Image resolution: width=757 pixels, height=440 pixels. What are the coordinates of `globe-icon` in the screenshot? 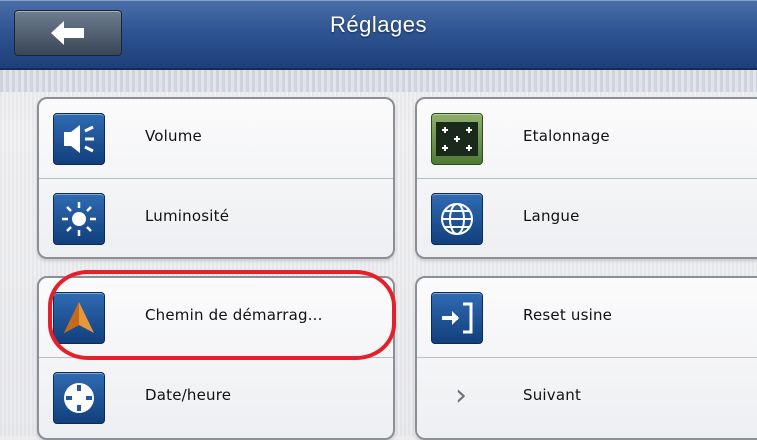 It's located at (457, 219).